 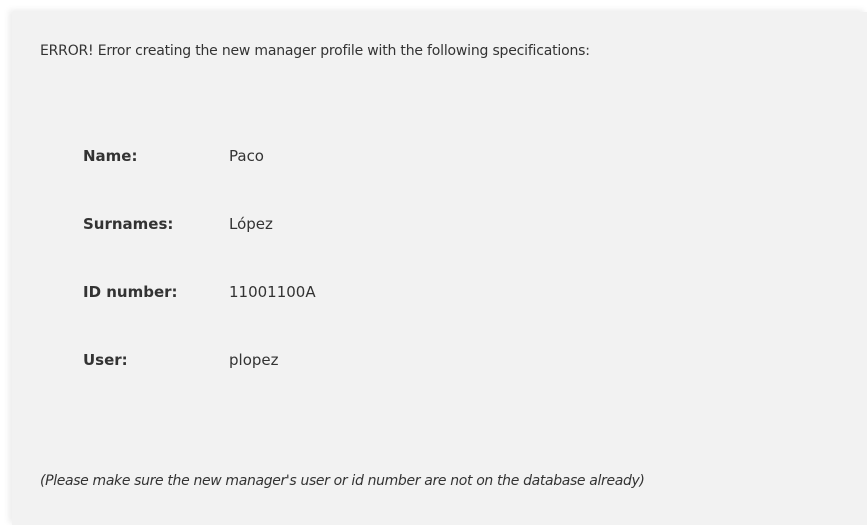 What do you see at coordinates (246, 156) in the screenshot?
I see `name-value: Paco` at bounding box center [246, 156].